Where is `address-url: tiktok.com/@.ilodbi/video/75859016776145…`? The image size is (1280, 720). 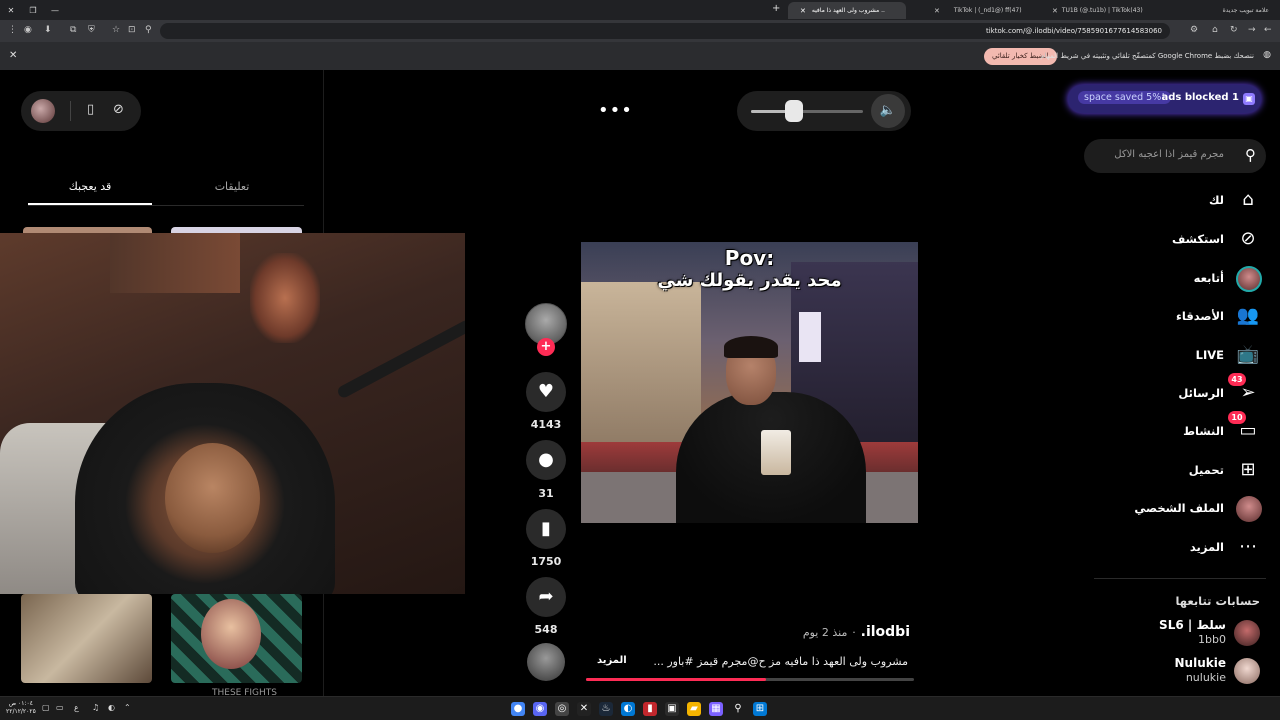
address-url: tiktok.com/@.ilodbi/video/75859016776145… is located at coordinates (1073, 31).